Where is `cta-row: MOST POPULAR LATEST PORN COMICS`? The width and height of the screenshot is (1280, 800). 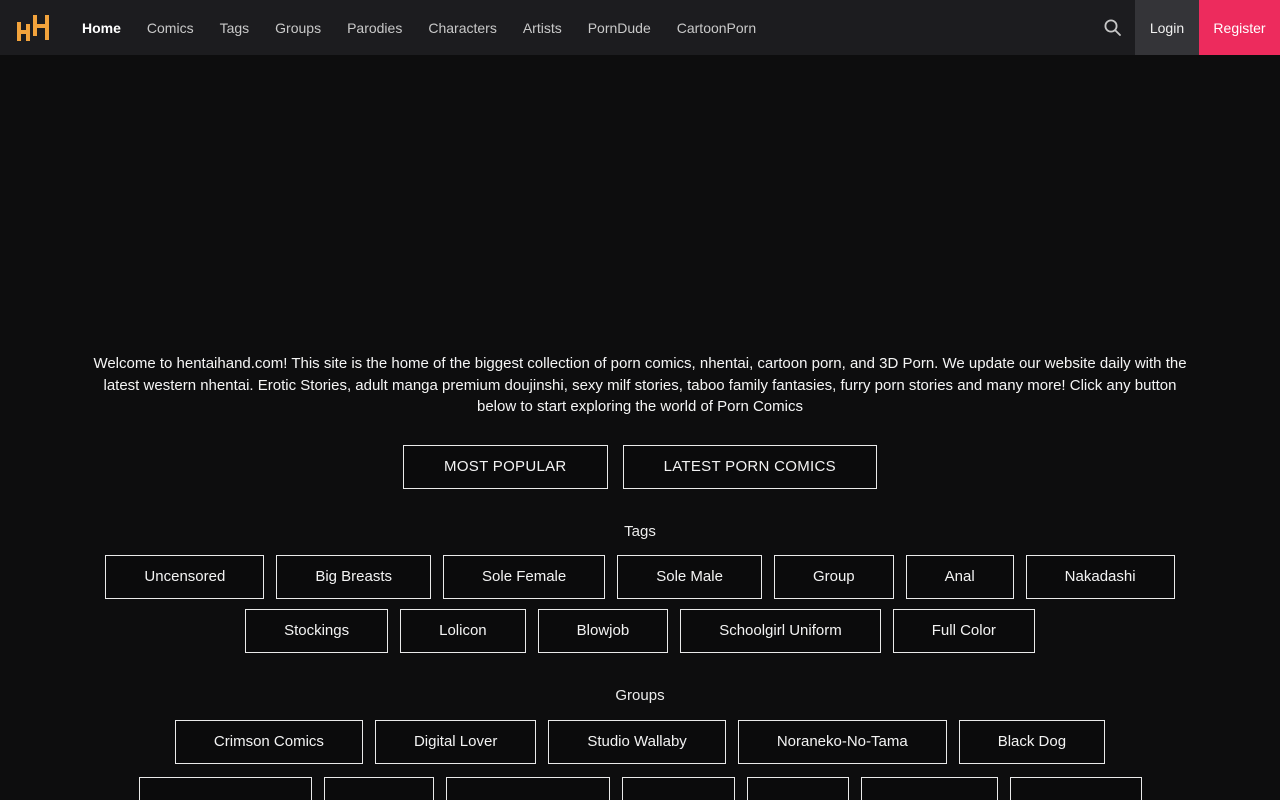
cta-row: MOST POPULAR LATEST PORN COMICS is located at coordinates (640, 466).